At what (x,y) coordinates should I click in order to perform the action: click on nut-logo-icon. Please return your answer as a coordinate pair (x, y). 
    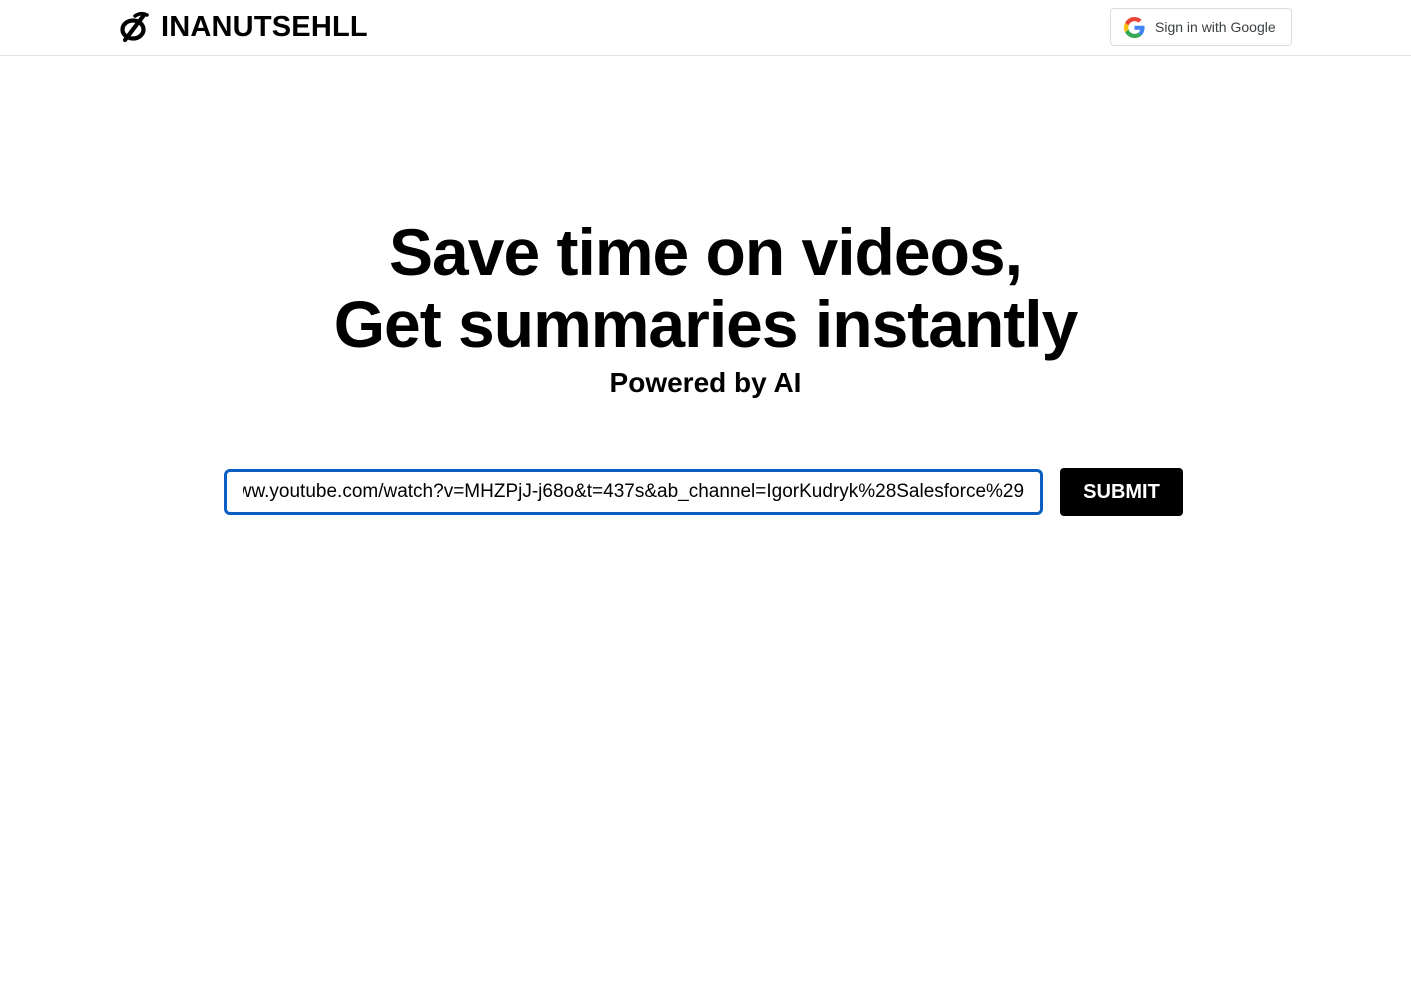
    Looking at the image, I should click on (134, 27).